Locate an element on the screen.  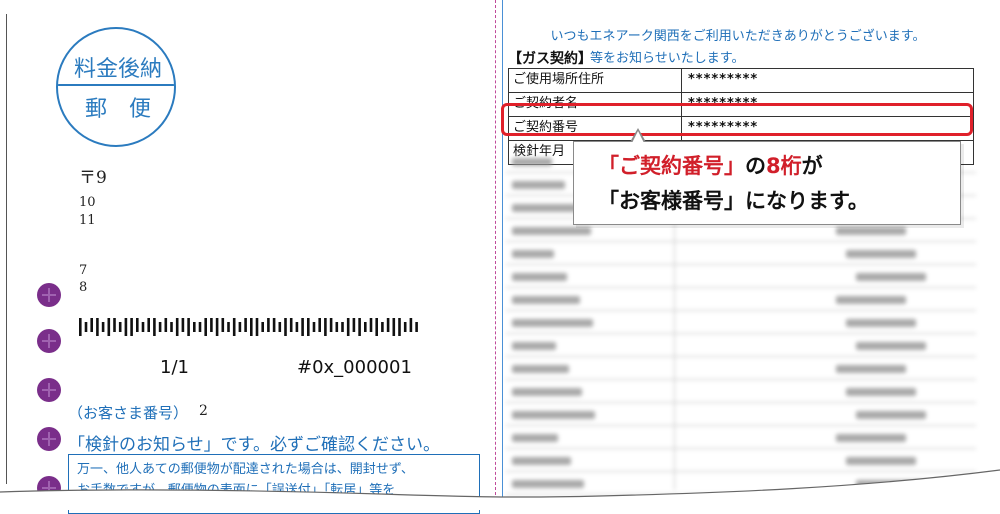
seal-text-line2: 郵 便 is located at coordinates (117, 109).